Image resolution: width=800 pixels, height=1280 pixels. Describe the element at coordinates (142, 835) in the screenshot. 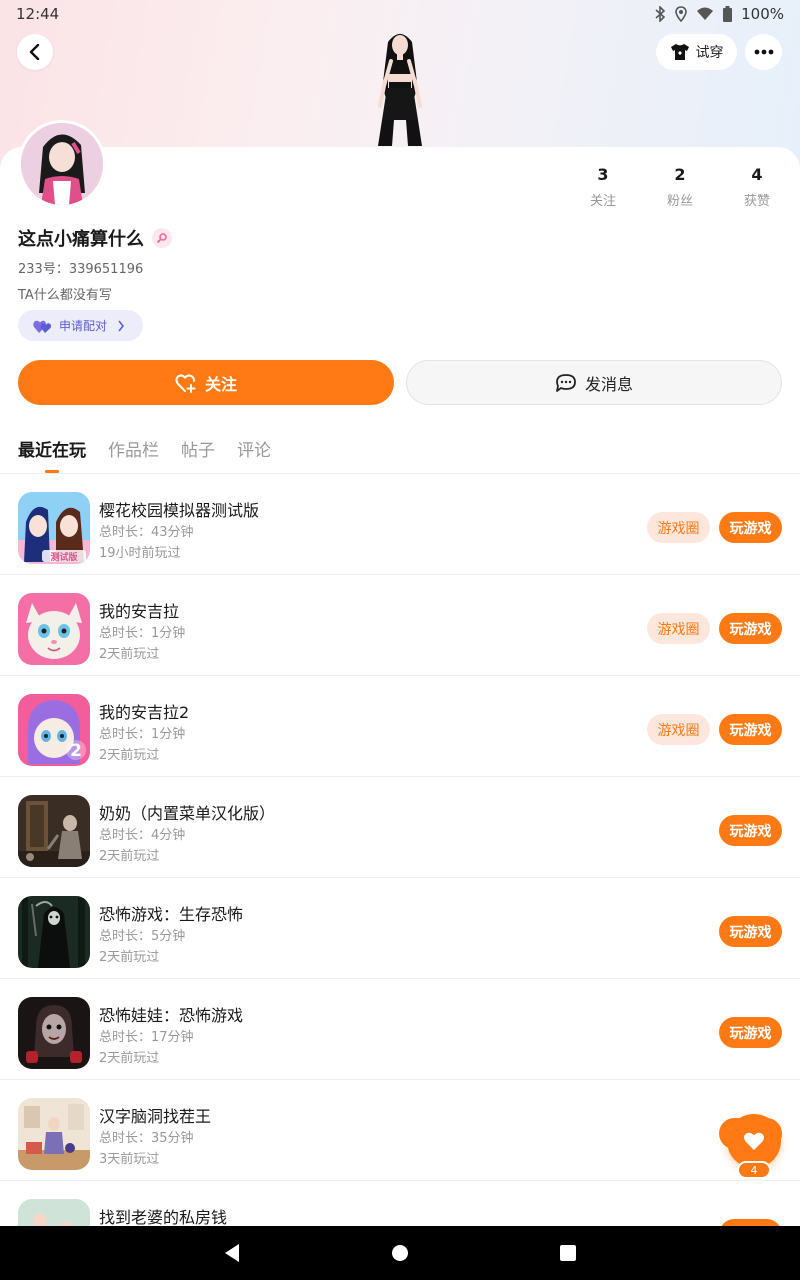

I see `game-duration: 总时长：4分钟` at that location.